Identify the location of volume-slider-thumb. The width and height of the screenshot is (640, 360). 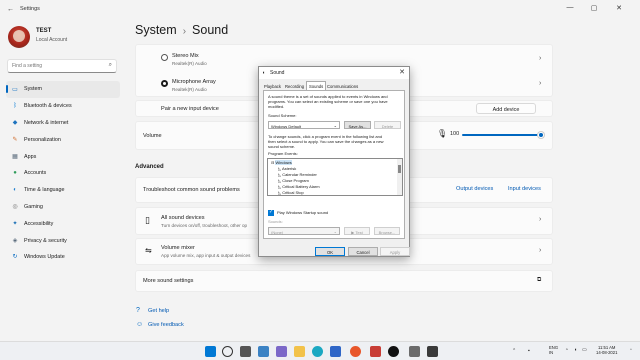
(541, 134).